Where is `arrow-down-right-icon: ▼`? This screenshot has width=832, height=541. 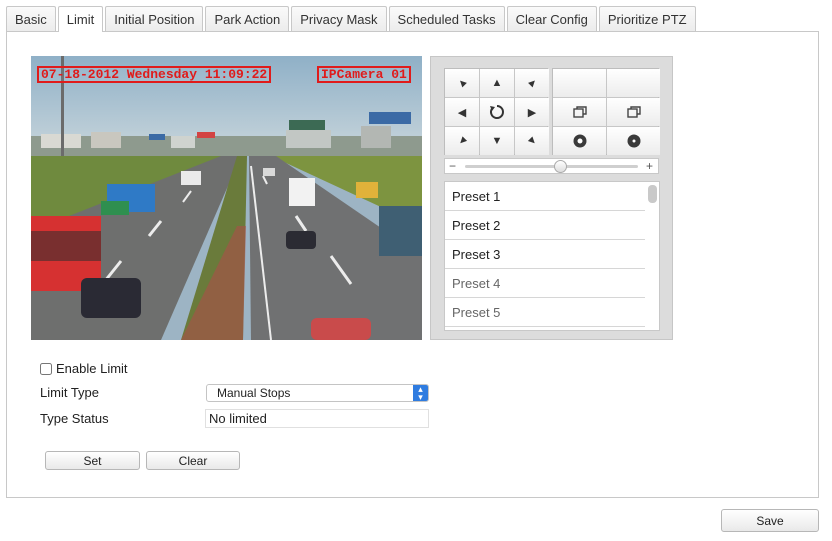
arrow-down-right-icon: ▼ is located at coordinates (532, 141).